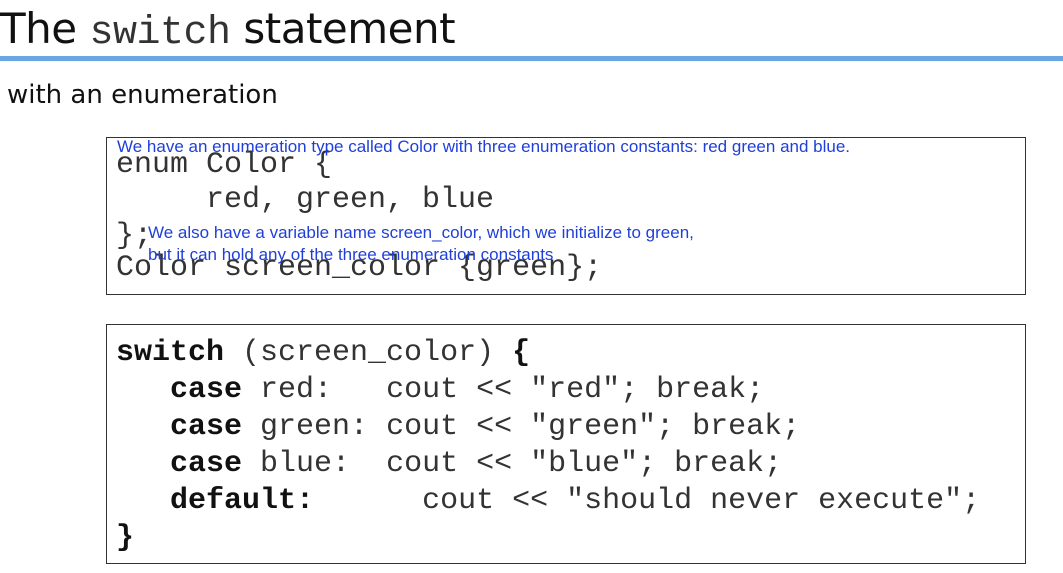 The width and height of the screenshot is (1063, 573). I want to click on title-prefix: The, so click(45, 28).